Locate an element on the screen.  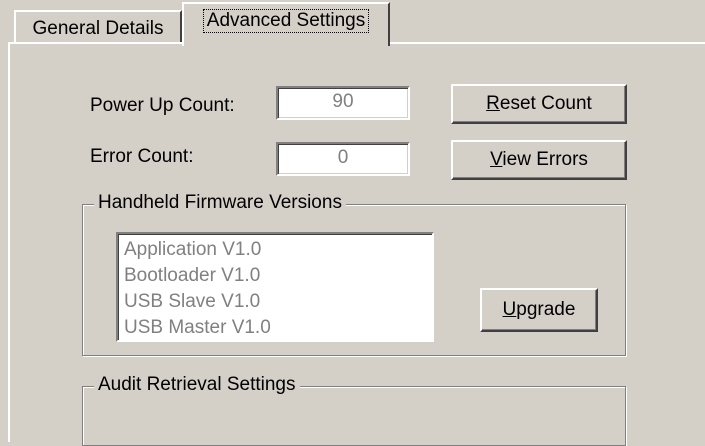
error-count-field: 0 is located at coordinates (343, 159).